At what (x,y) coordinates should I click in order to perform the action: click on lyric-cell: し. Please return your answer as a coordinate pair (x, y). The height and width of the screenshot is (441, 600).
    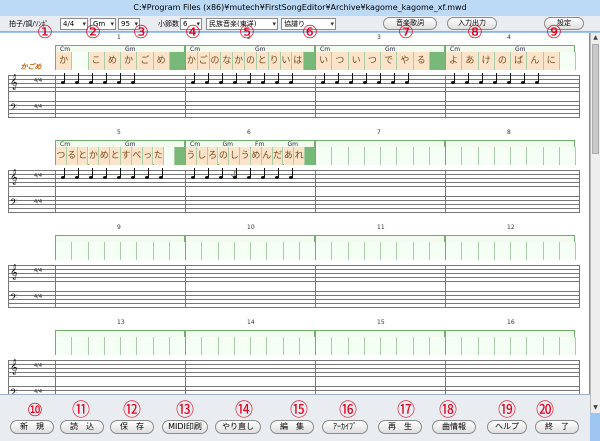
    Looking at the image, I should click on (202, 156).